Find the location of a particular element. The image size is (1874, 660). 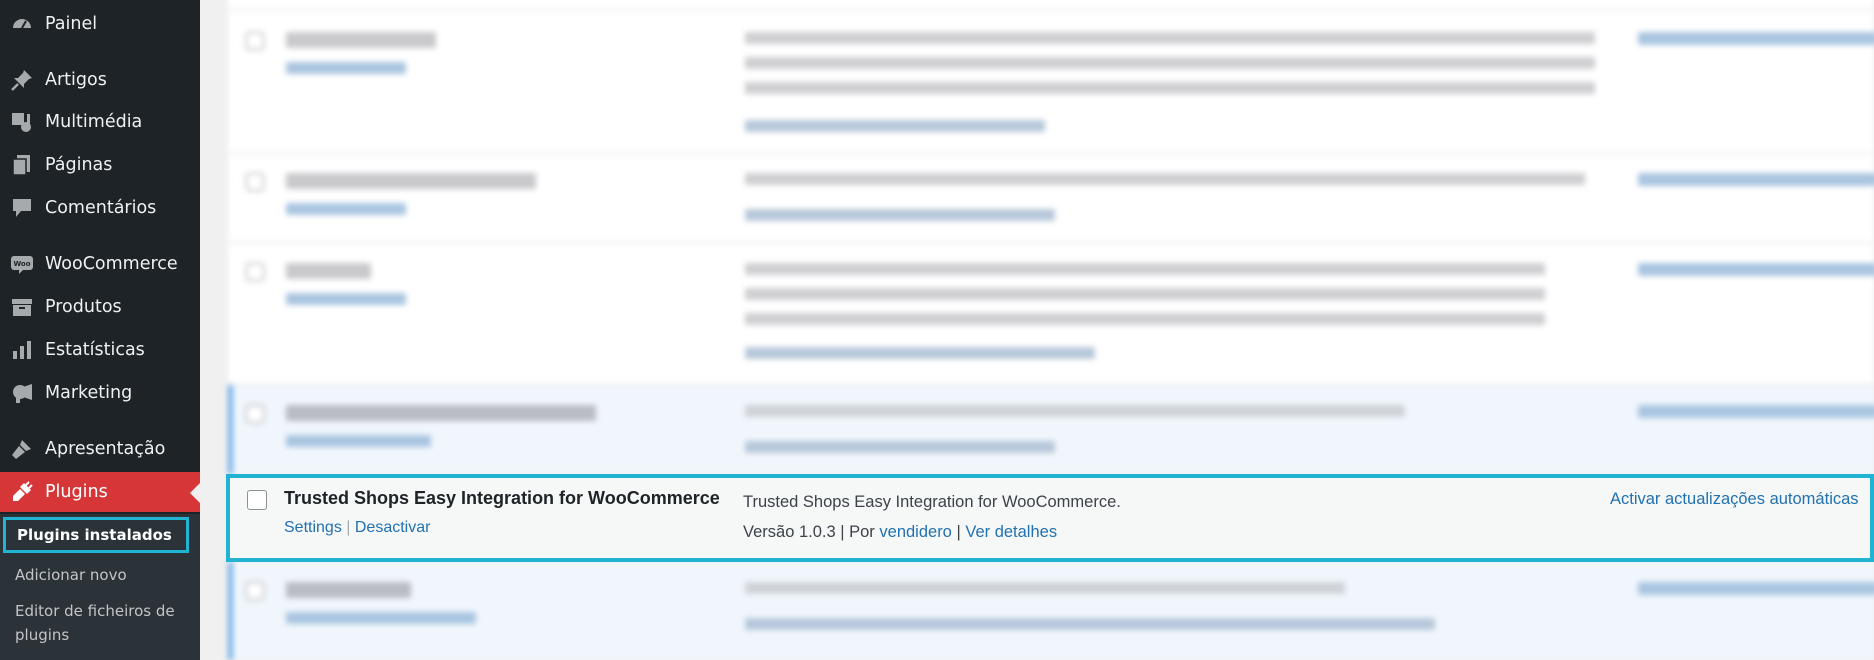

menu-item-woocommerce: Woo WooCommerce is located at coordinates (100, 264).